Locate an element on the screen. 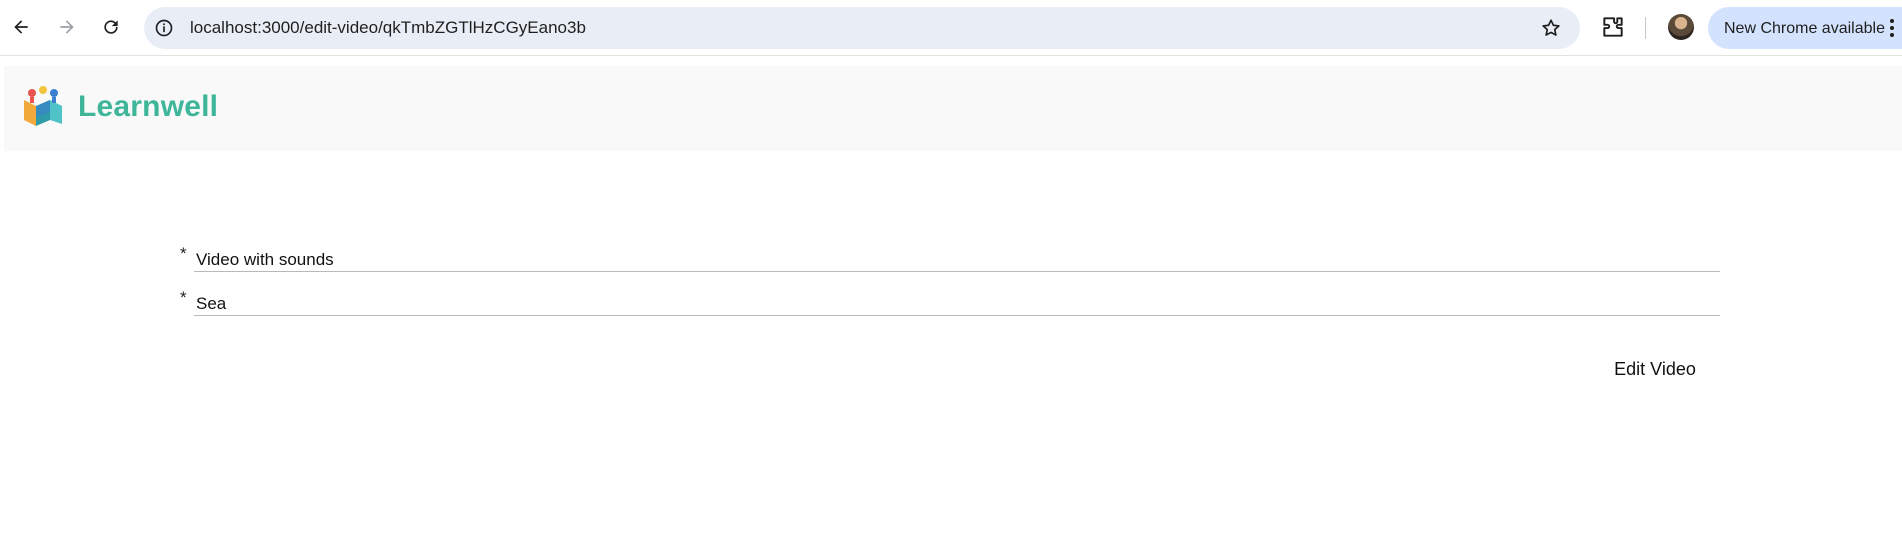 This screenshot has height=557, width=1902. reload-icon is located at coordinates (111, 27).